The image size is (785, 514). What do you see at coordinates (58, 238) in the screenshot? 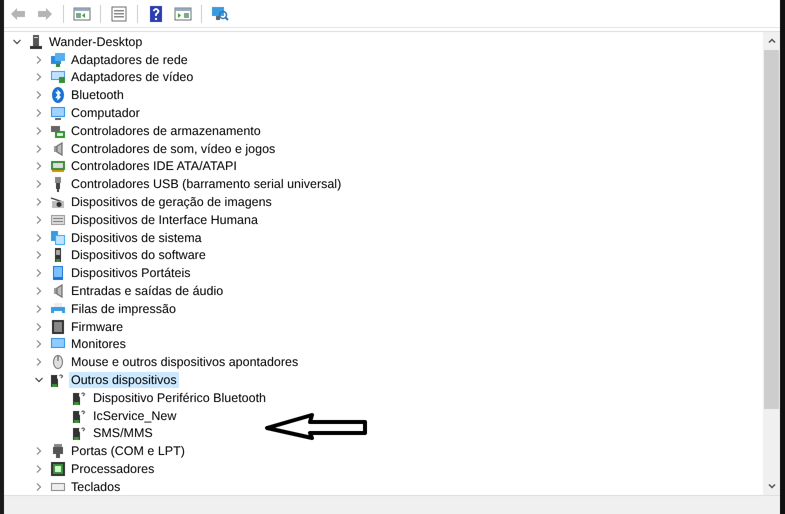
I see `system-device-icon` at bounding box center [58, 238].